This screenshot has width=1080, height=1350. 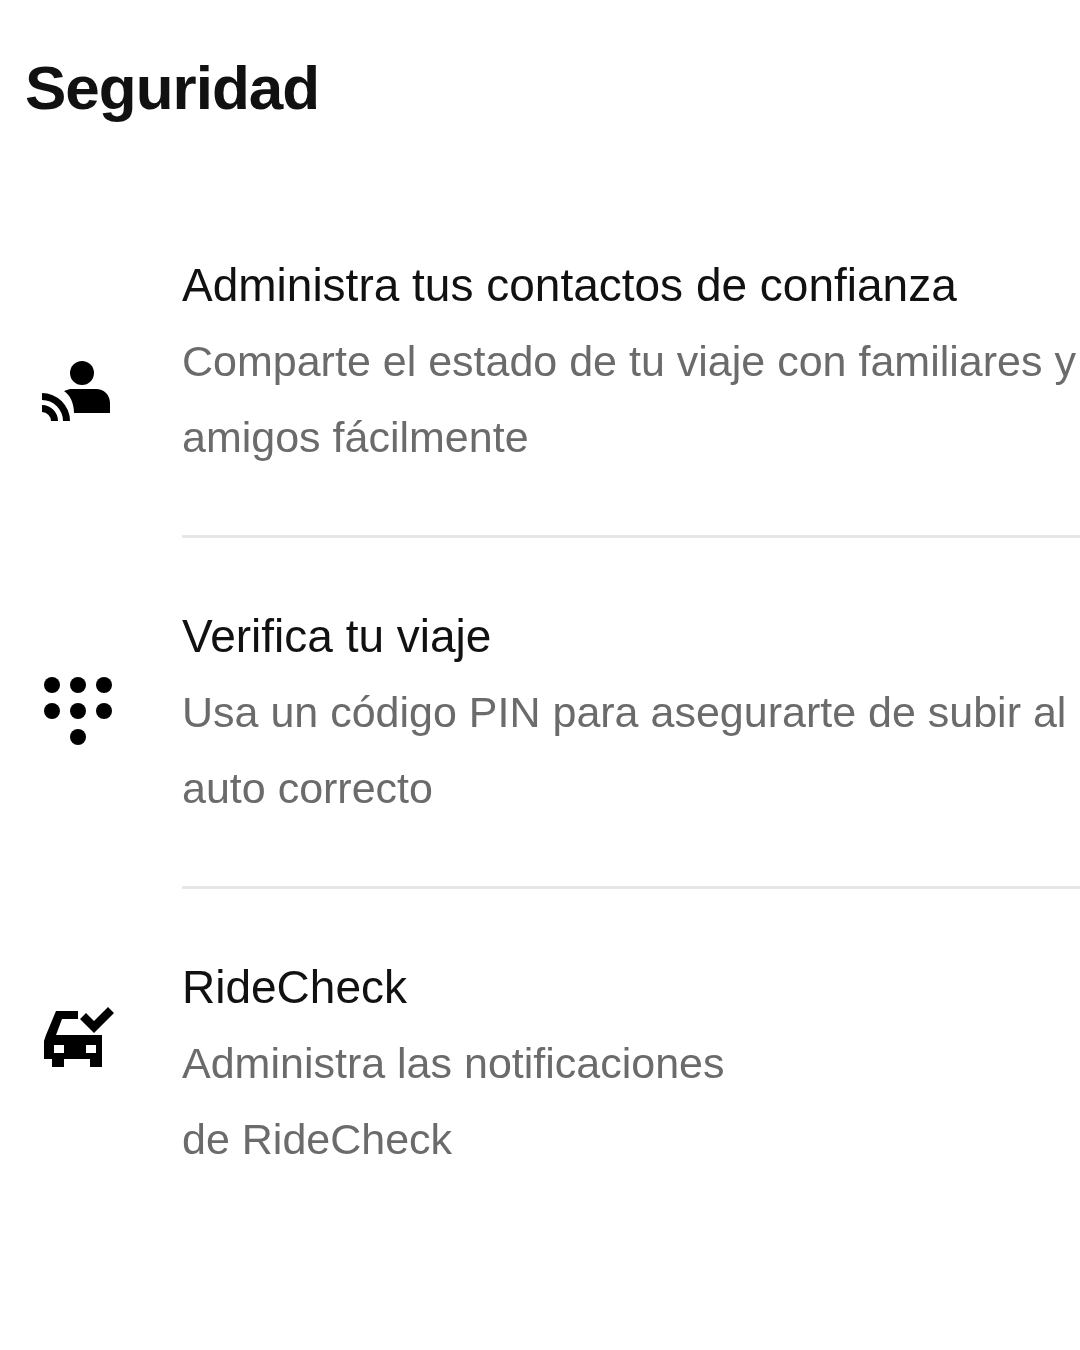 What do you see at coordinates (629, 399) in the screenshot?
I see `item-description: Comparte el estado de tu viaje con familiares y amigos fácilmente` at bounding box center [629, 399].